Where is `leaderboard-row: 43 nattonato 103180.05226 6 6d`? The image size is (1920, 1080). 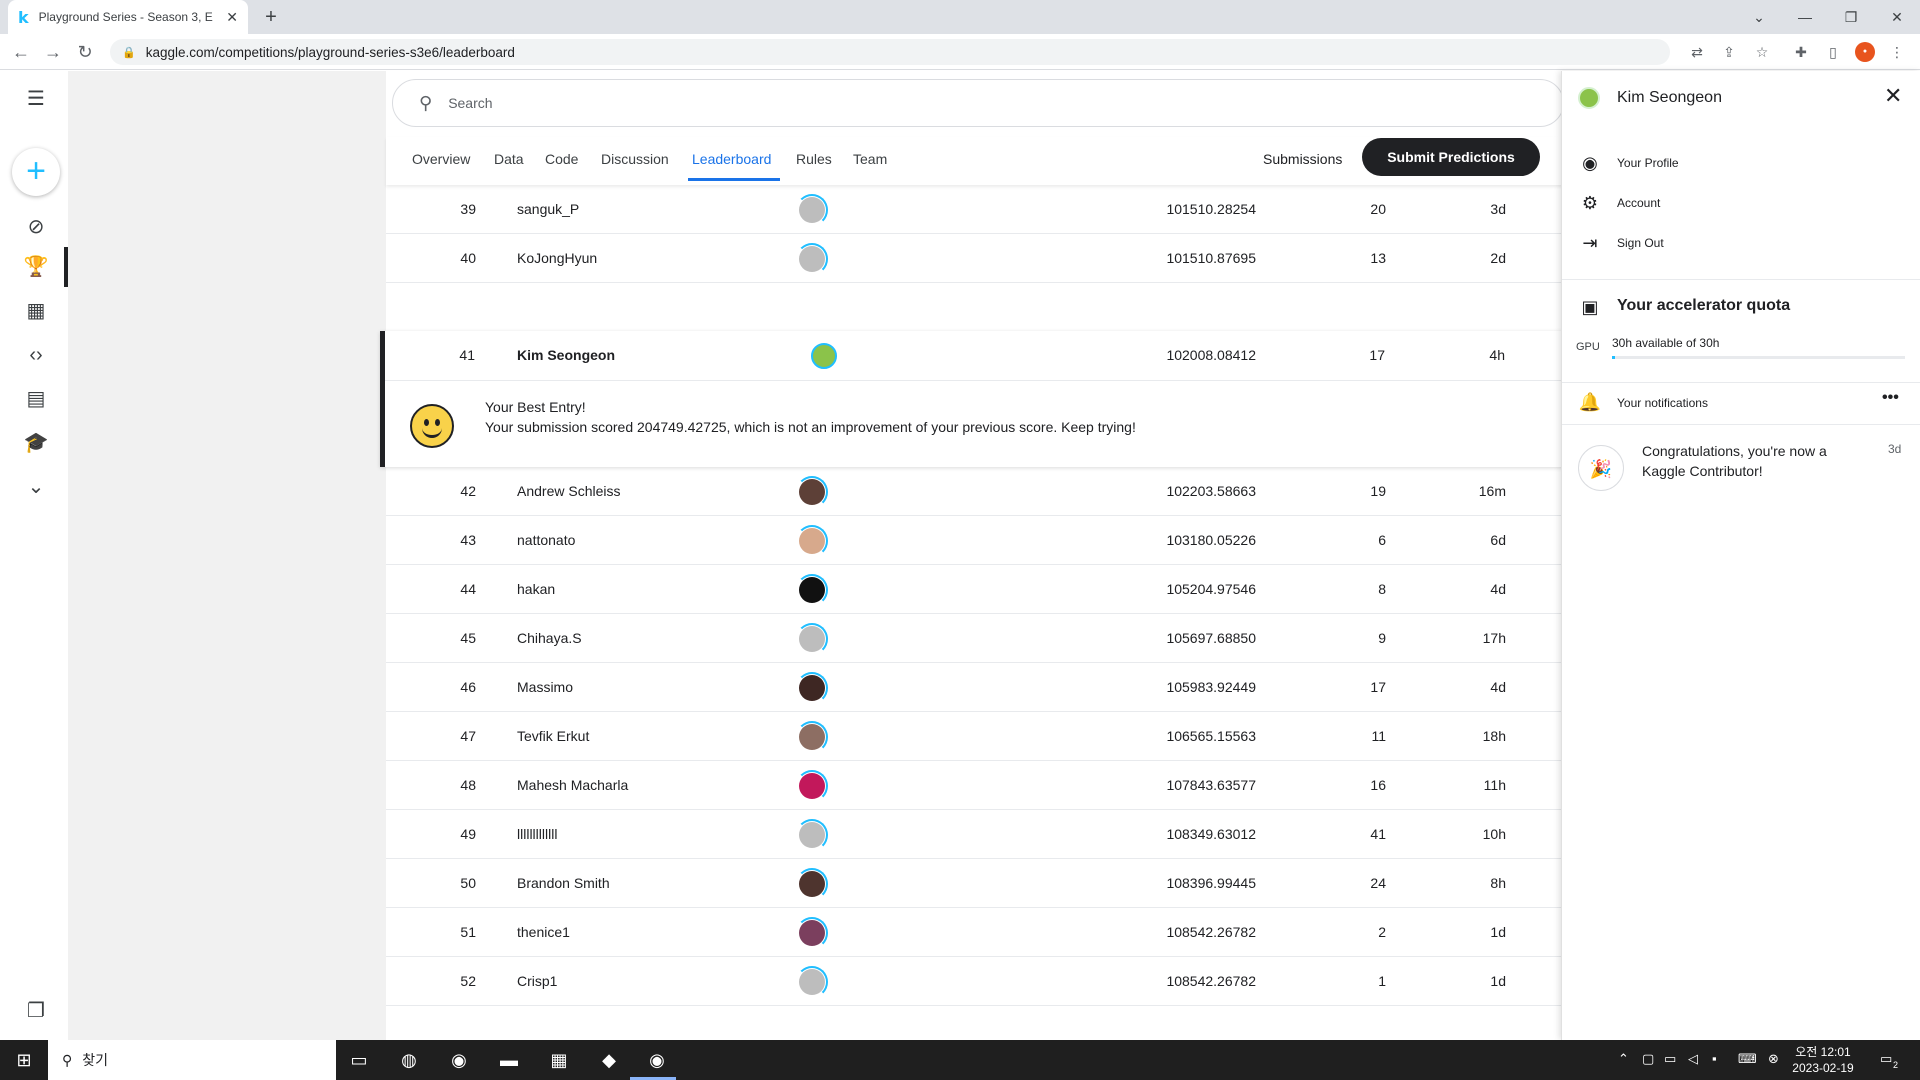 leaderboard-row: 43 nattonato 103180.05226 6 6d is located at coordinates (976, 540).